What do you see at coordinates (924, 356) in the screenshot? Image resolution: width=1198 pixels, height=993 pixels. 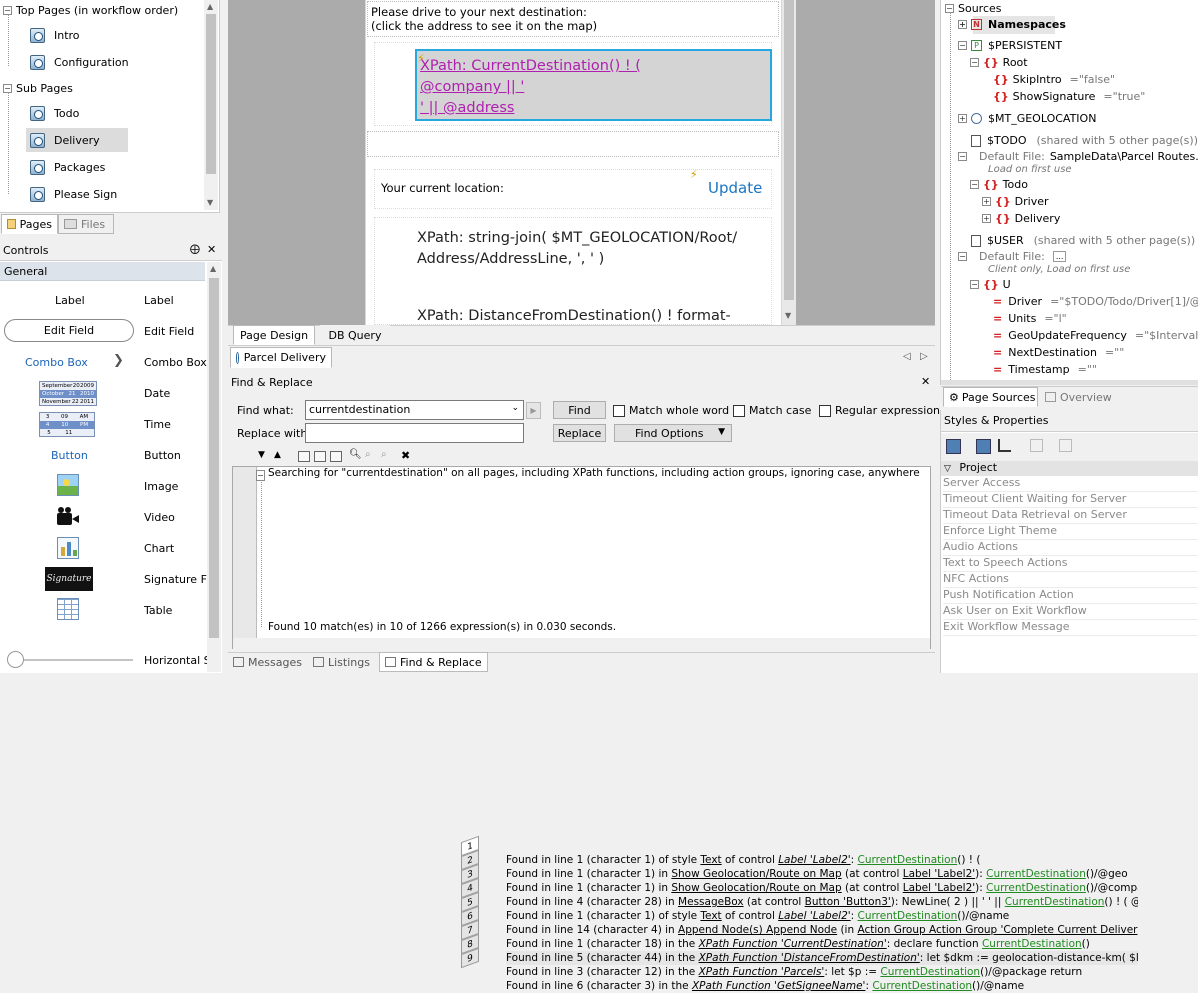 I see `scroll-right-icon: ▷` at bounding box center [924, 356].